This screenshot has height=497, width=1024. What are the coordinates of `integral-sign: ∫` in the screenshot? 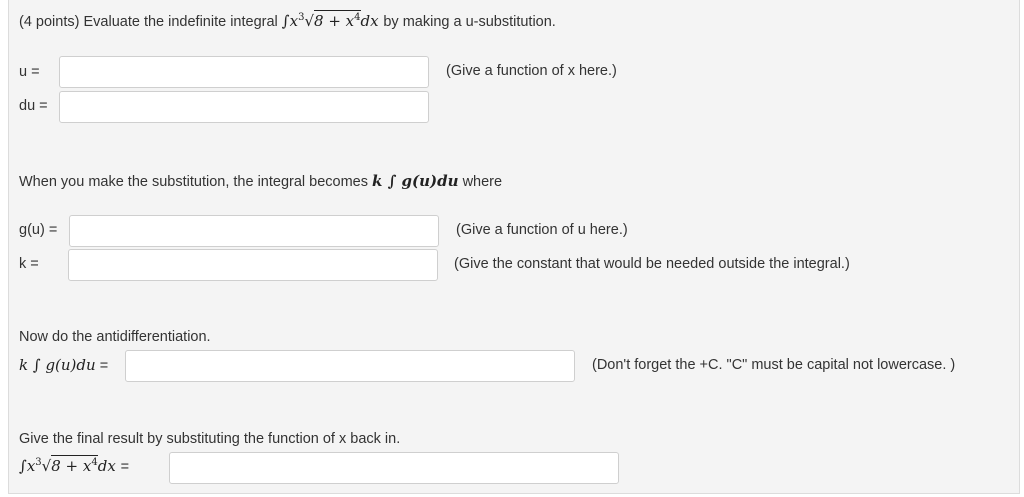 It's located at (285, 21).